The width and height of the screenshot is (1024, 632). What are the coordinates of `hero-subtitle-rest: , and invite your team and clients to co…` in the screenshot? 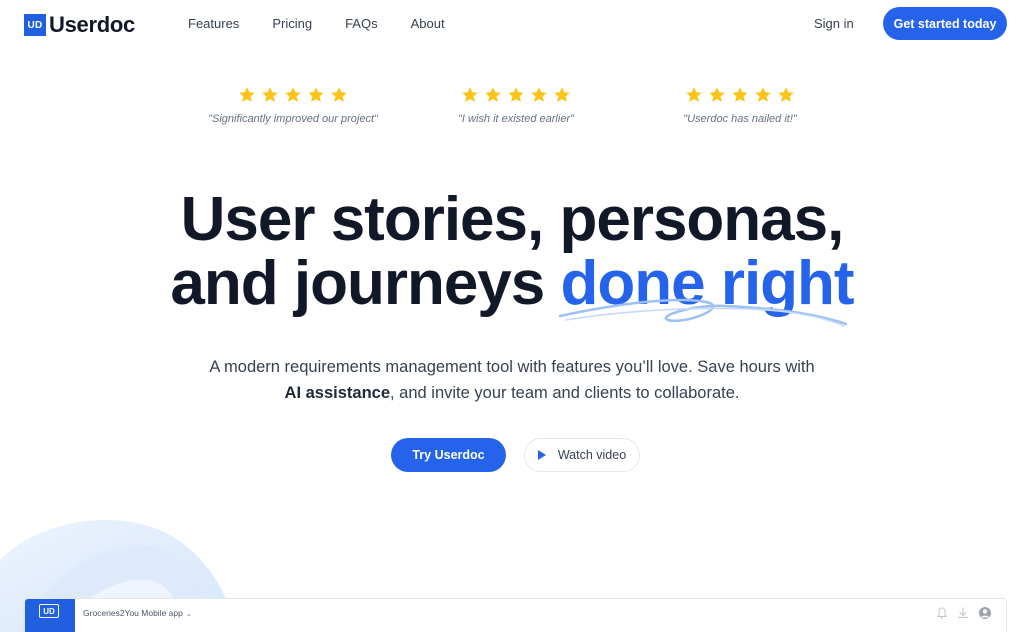 It's located at (565, 393).